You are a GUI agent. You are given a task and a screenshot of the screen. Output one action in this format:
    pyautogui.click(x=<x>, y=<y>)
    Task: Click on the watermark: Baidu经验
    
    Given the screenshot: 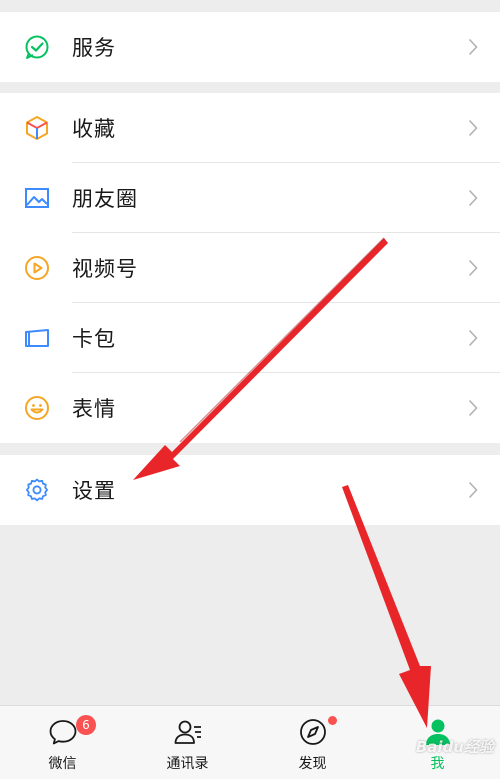 What is the action you would take?
    pyautogui.click(x=454, y=747)
    